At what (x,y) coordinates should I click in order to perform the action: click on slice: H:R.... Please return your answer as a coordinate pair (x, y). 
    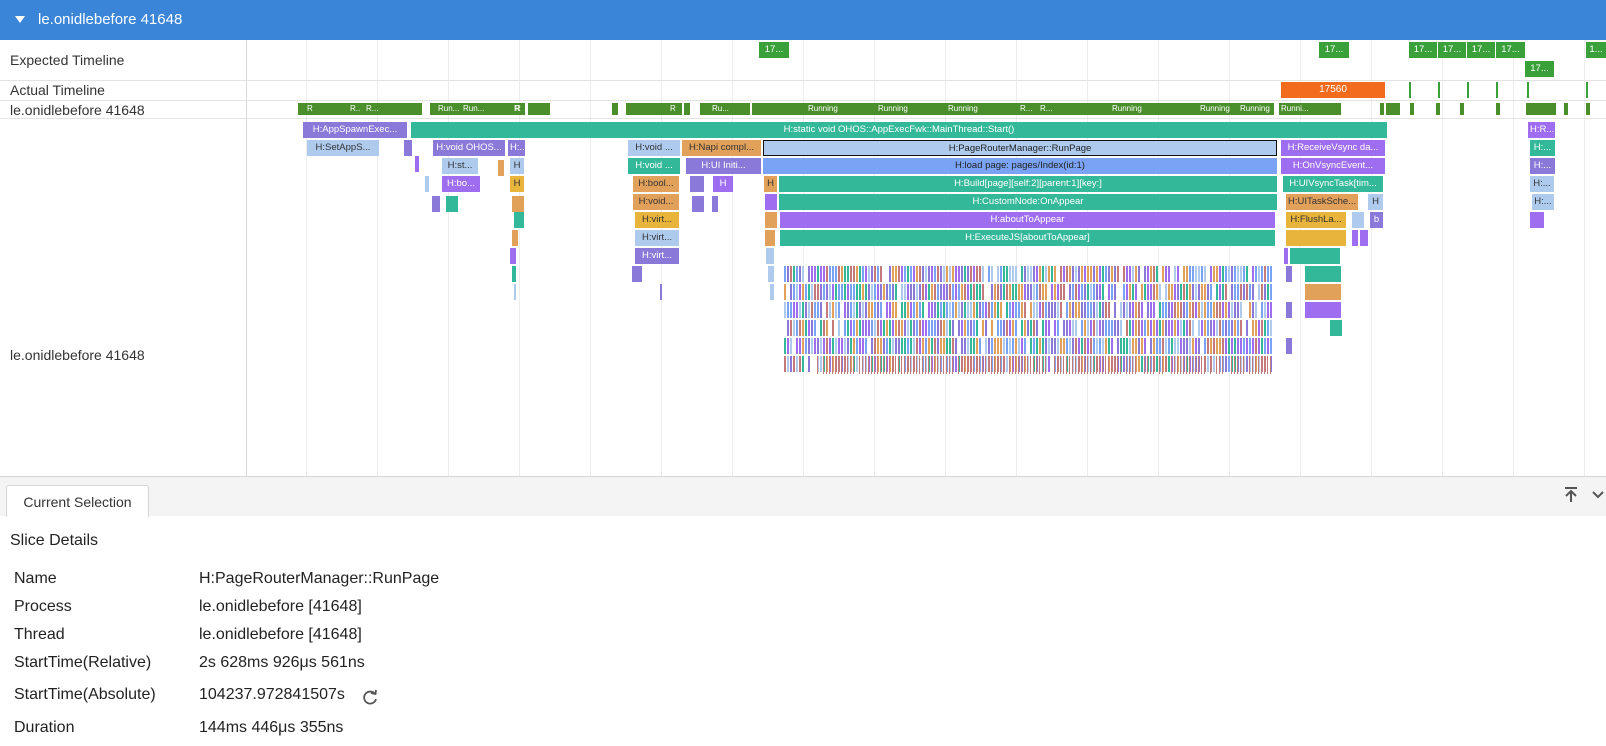
    Looking at the image, I should click on (1541, 130).